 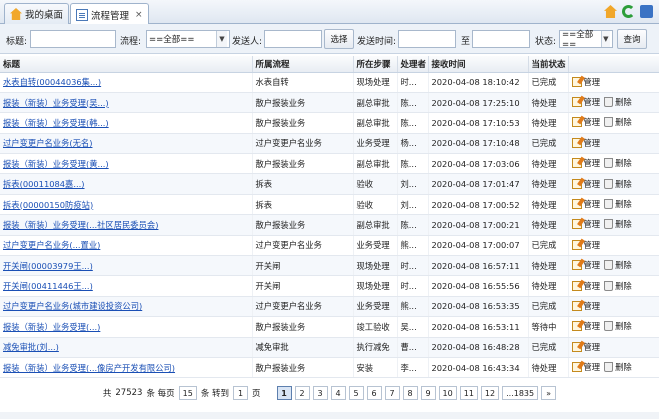 What do you see at coordinates (468, 393) in the screenshot?
I see `page-button: 11` at bounding box center [468, 393].